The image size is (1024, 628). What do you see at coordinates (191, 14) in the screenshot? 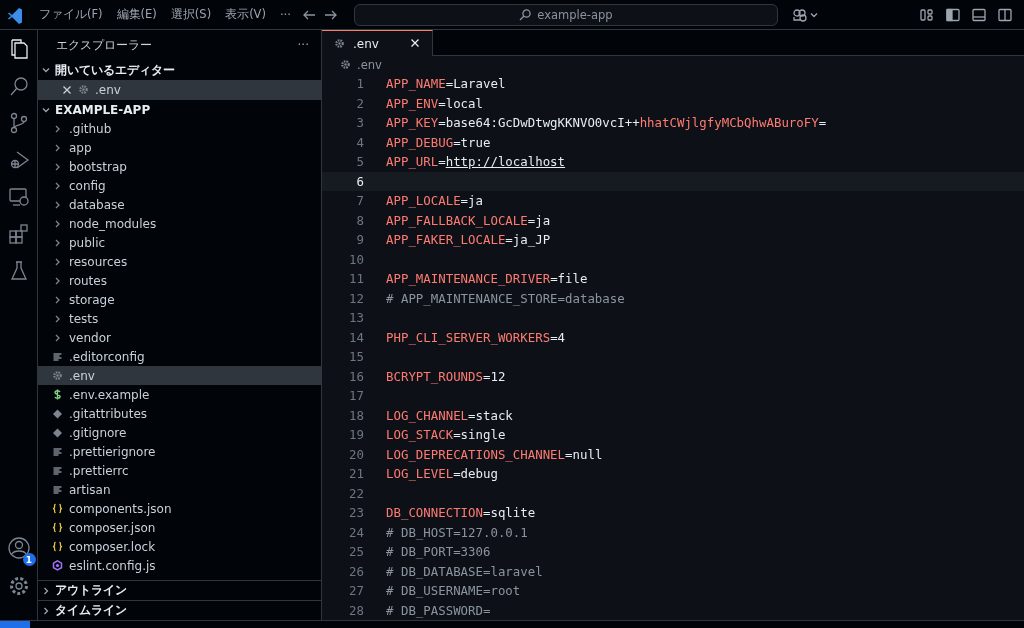
I see `menu-item: 選択(S)` at bounding box center [191, 14].